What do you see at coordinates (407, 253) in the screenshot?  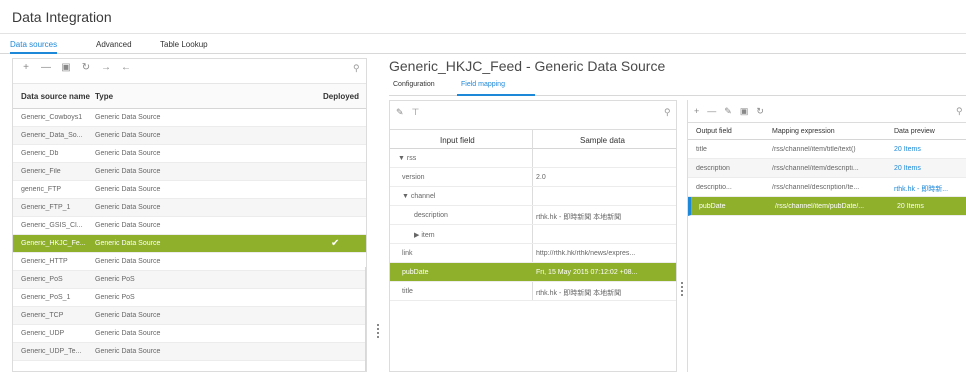 I see `input-field-name: link` at bounding box center [407, 253].